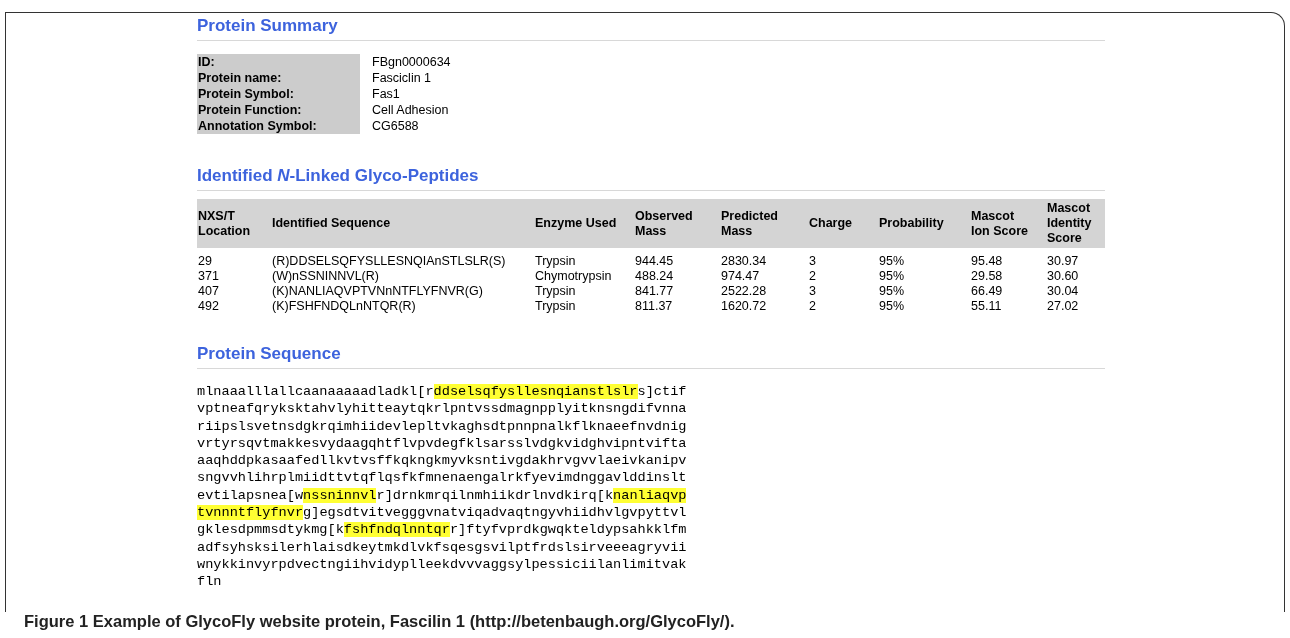 The image size is (1290, 638). What do you see at coordinates (278, 78) in the screenshot?
I see `field-label: Protein name:` at bounding box center [278, 78].